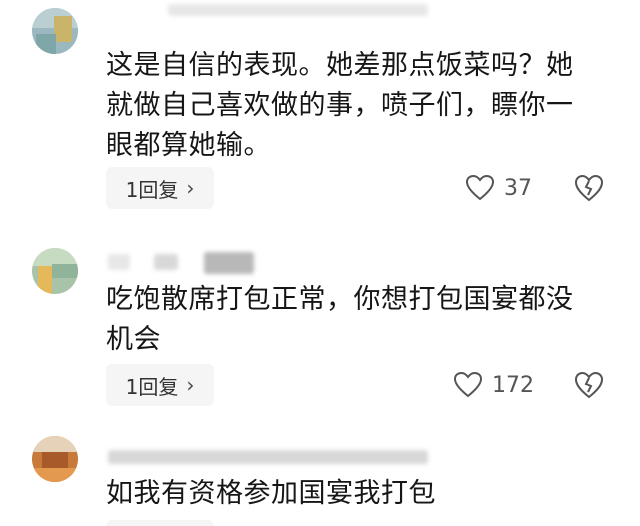 Image resolution: width=640 pixels, height=526 pixels. What do you see at coordinates (499, 188) in the screenshot?
I see `like-button: 37` at bounding box center [499, 188].